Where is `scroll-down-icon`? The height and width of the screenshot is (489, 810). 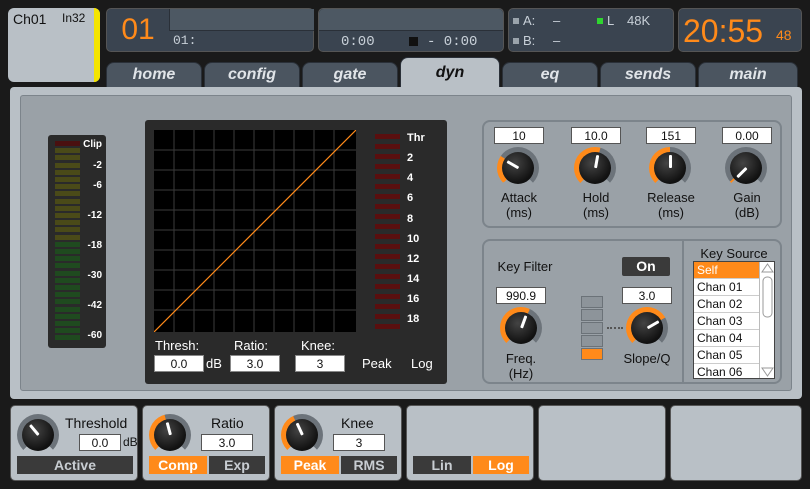 scroll-down-icon is located at coordinates (767, 372).